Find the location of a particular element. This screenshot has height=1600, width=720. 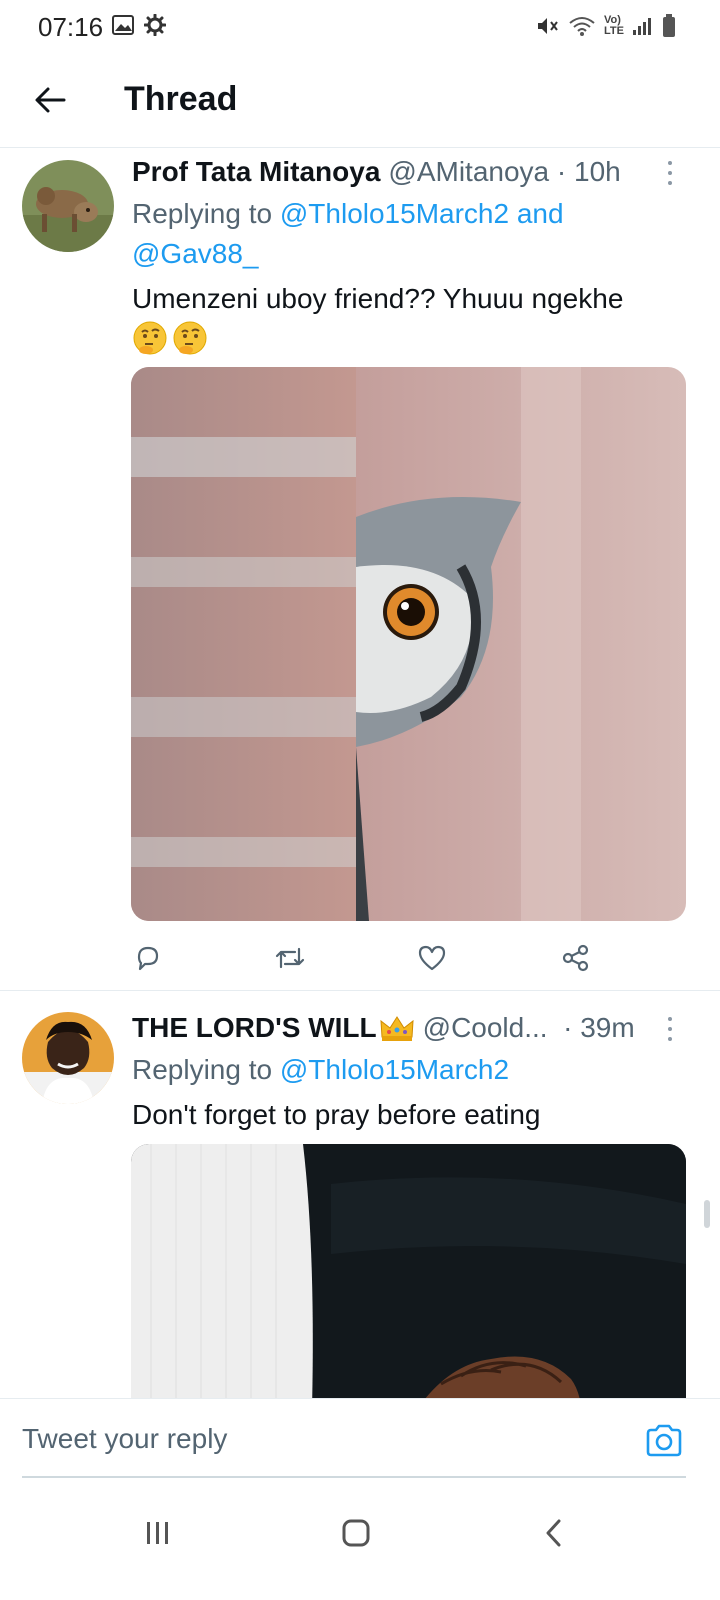

share-button is located at coordinates (576, 958).